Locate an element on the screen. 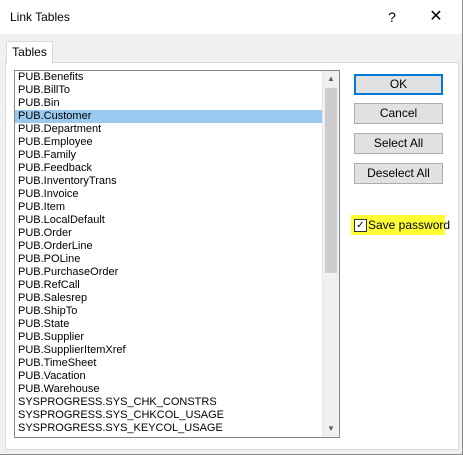  table-list-item: PUB.Department is located at coordinates (169, 129).